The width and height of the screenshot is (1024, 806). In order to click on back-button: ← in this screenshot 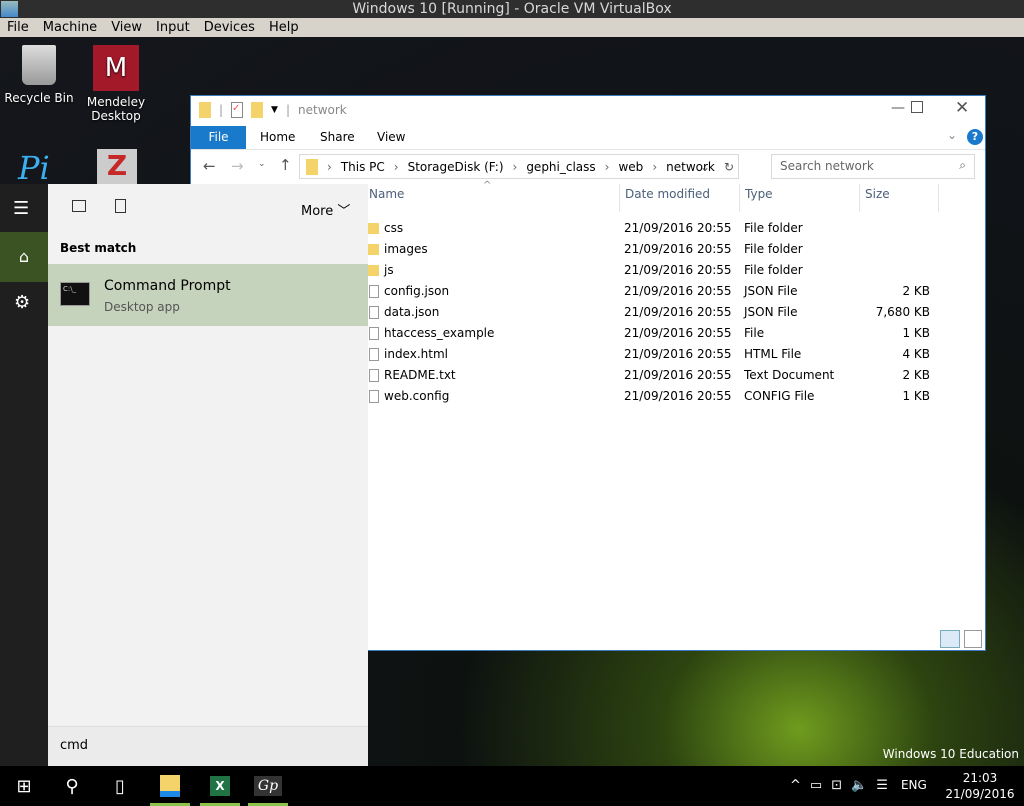, I will do `click(209, 166)`.